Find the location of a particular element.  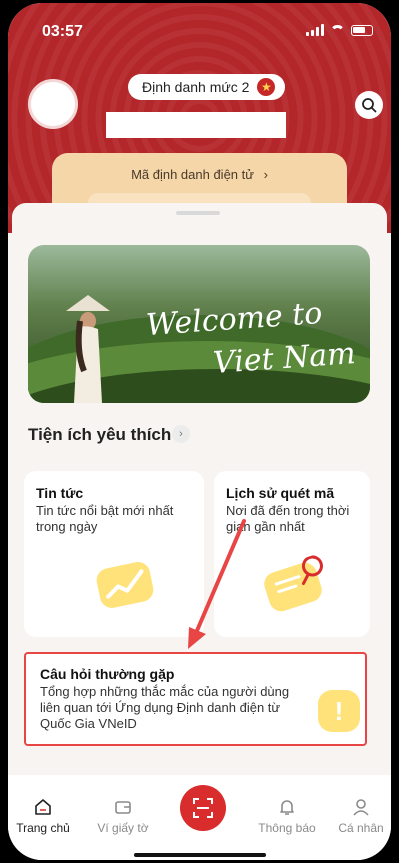

search-icon is located at coordinates (369, 105).